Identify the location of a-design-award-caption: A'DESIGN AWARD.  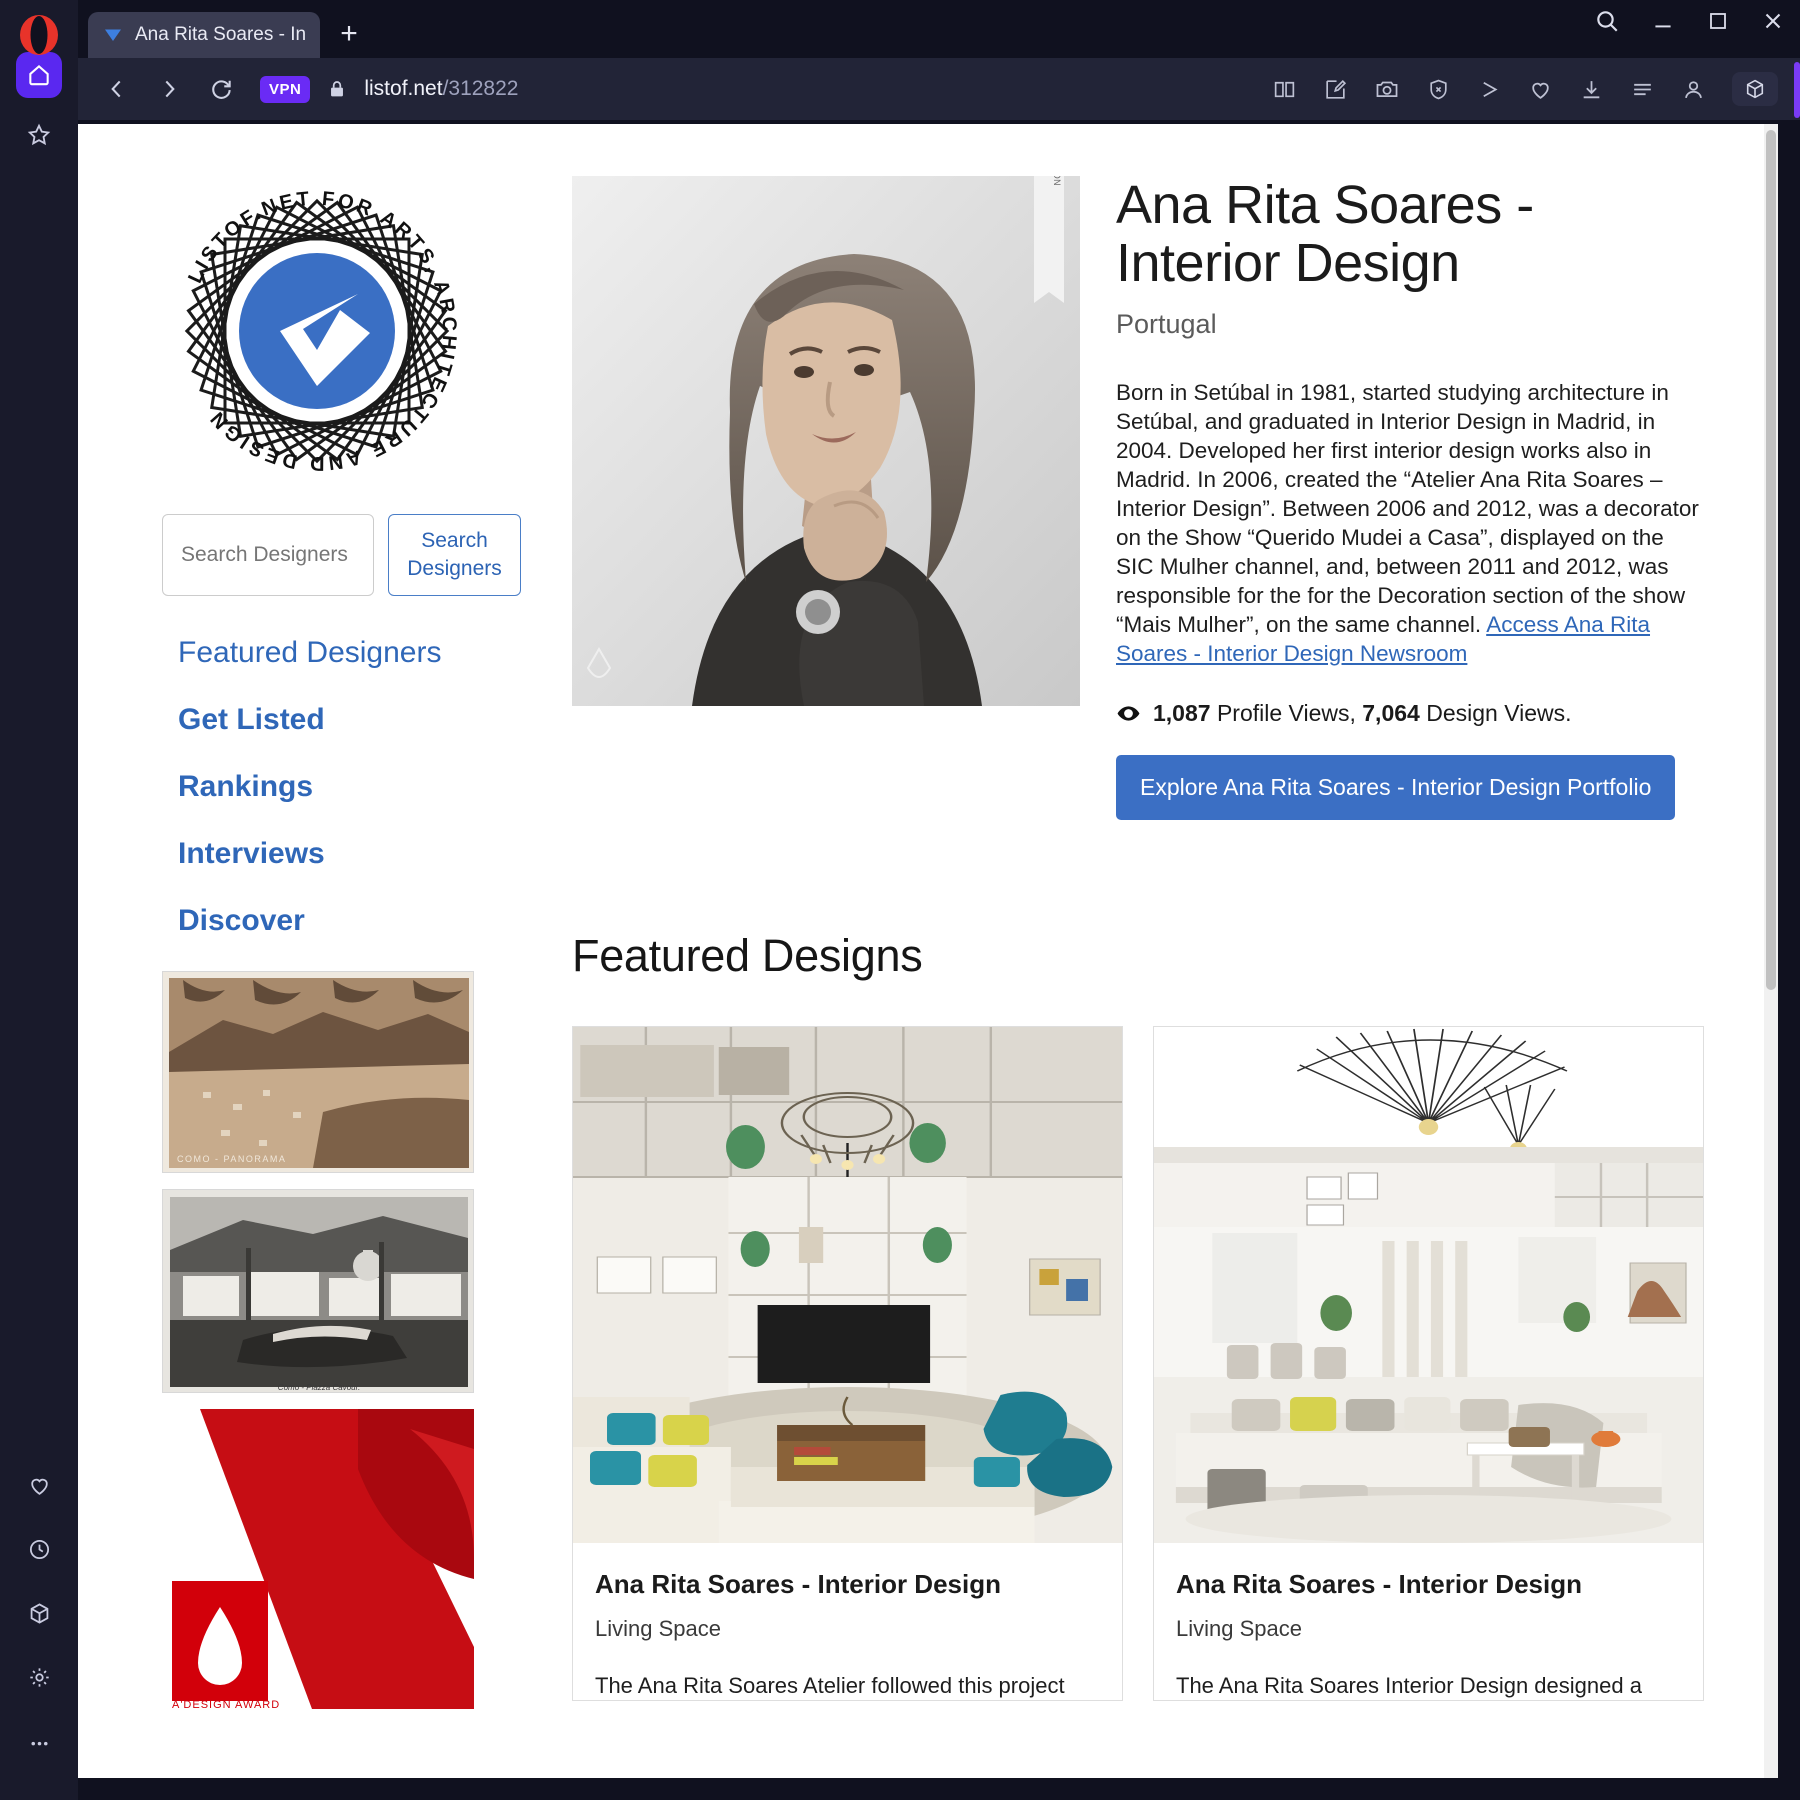
(226, 1704).